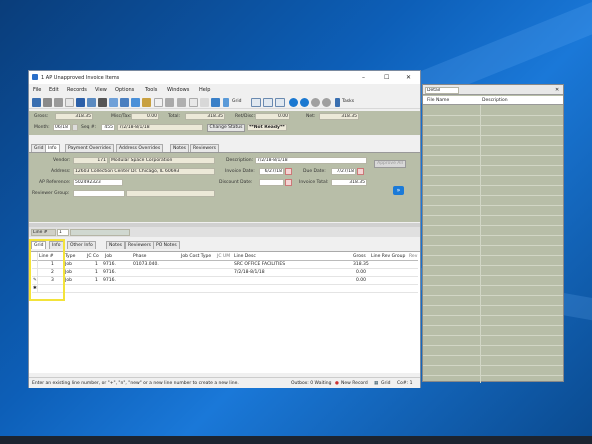 The image size is (592, 444). I want to click on refresh-icon, so click(124, 102).